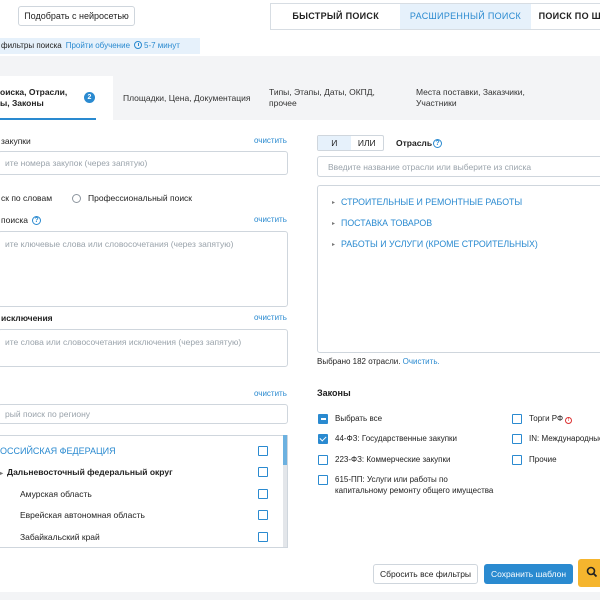  I want to click on laws-title: Законы, so click(334, 393).